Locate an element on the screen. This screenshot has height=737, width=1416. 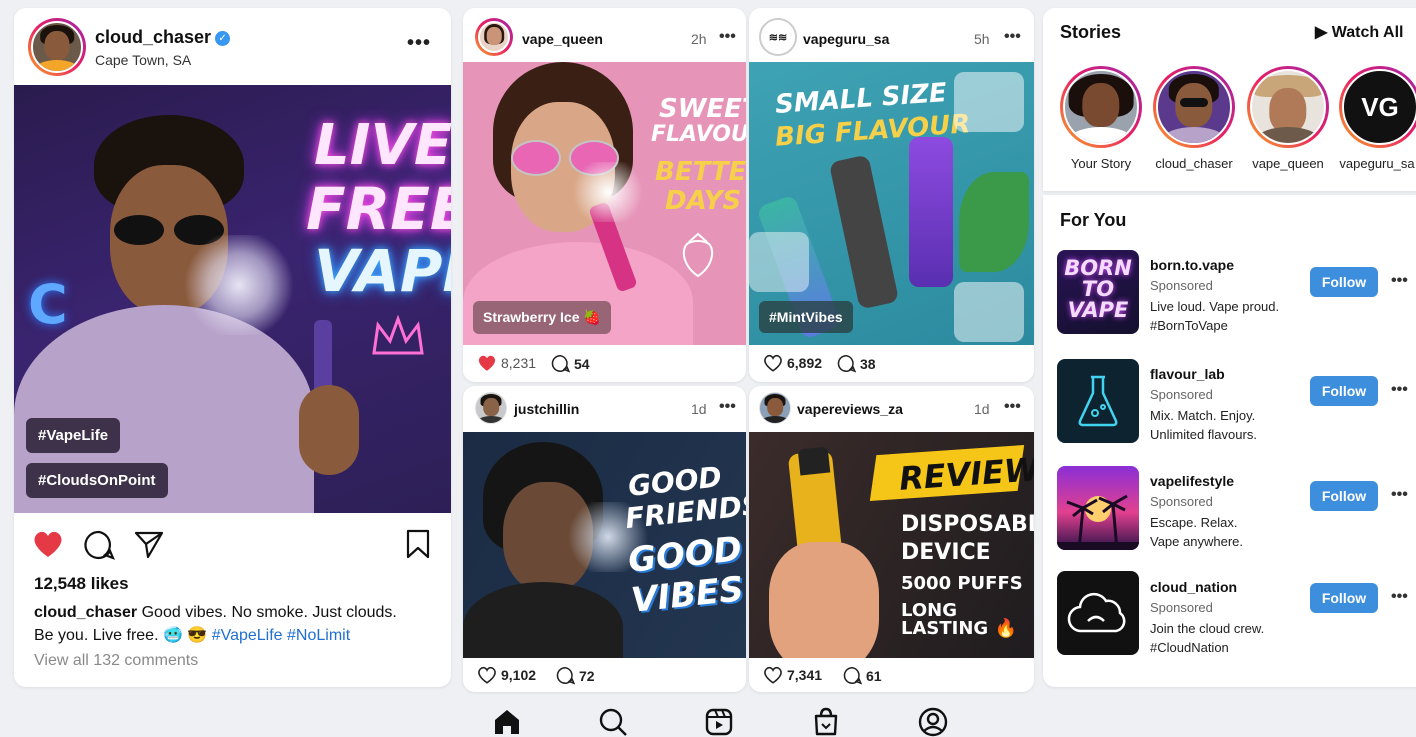
comments-stat: 72 is located at coordinates (575, 675).